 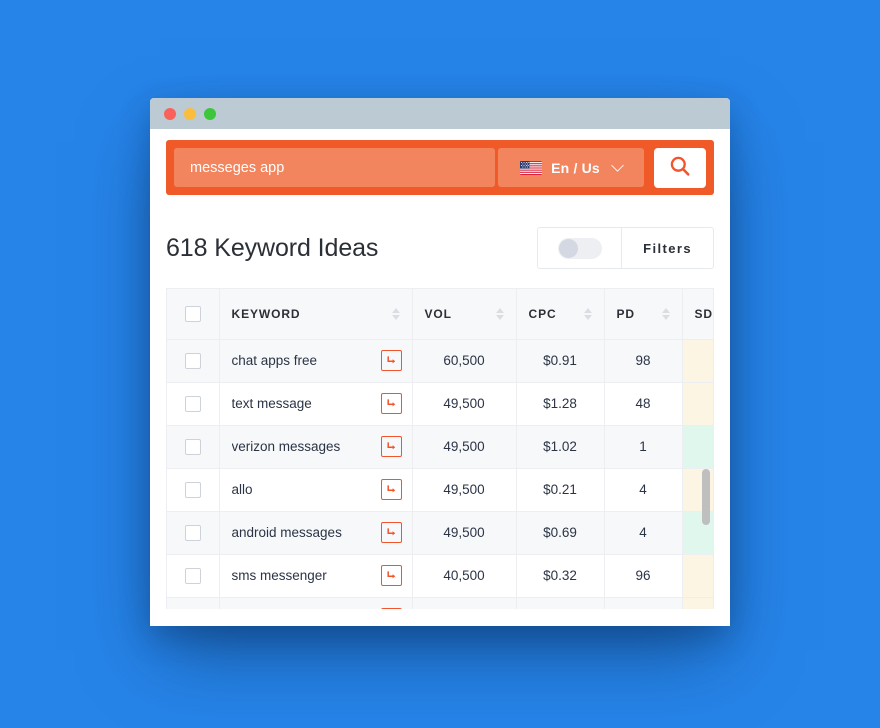 What do you see at coordinates (464, 603) in the screenshot?
I see `cell-vol` at bounding box center [464, 603].